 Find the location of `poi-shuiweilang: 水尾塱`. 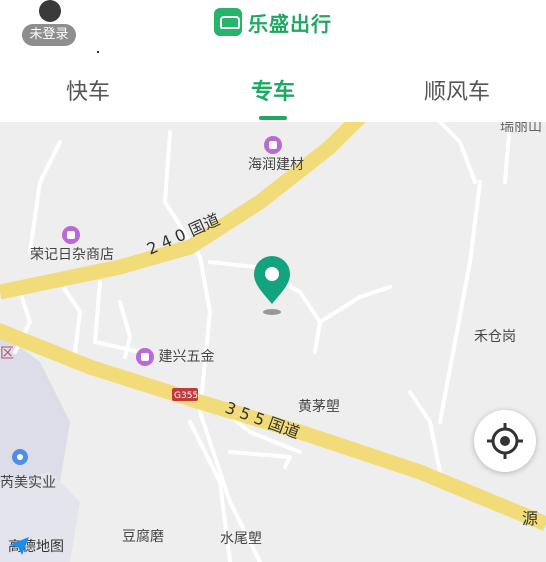

poi-shuiweilang: 水尾塱 is located at coordinates (241, 538).